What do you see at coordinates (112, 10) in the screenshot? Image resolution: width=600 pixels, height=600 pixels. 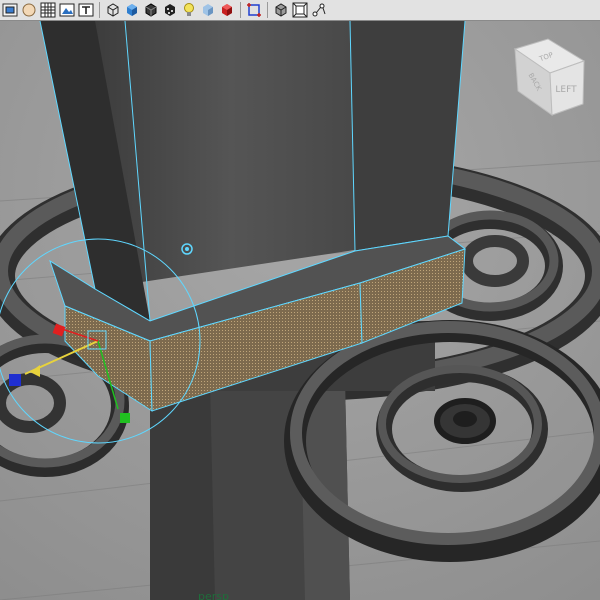 I see `wireframe-cube-icon` at bounding box center [112, 10].